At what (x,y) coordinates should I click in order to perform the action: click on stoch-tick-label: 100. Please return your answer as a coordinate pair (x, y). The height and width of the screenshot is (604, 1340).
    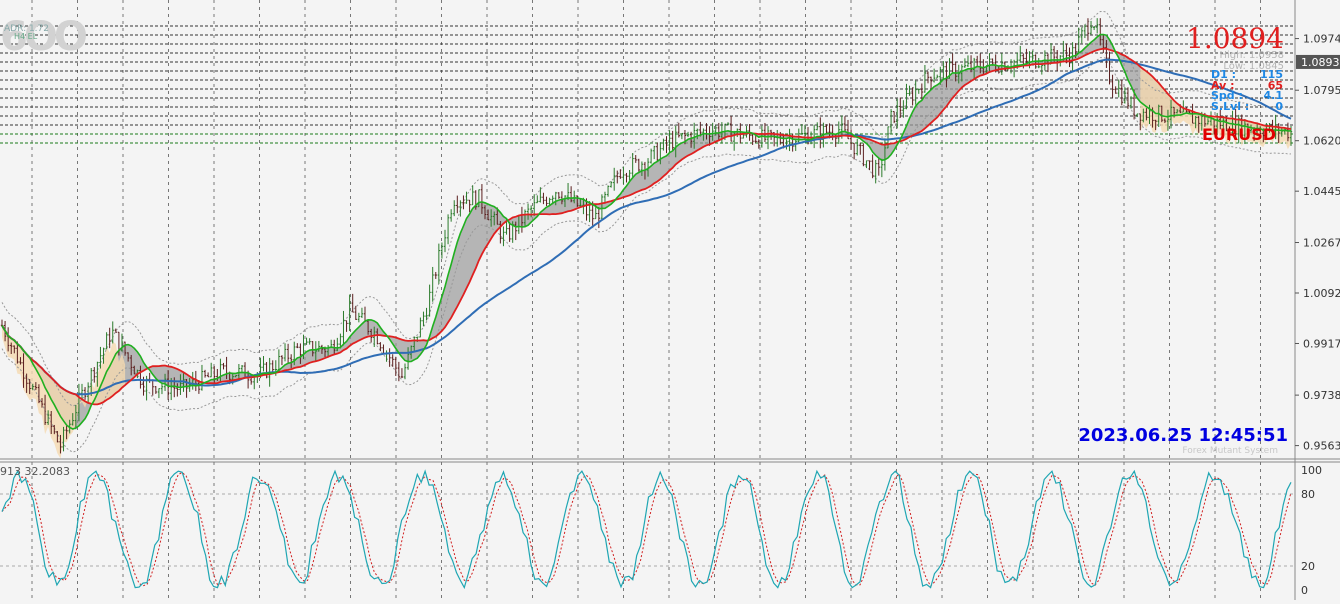
    Looking at the image, I should click on (1311, 470).